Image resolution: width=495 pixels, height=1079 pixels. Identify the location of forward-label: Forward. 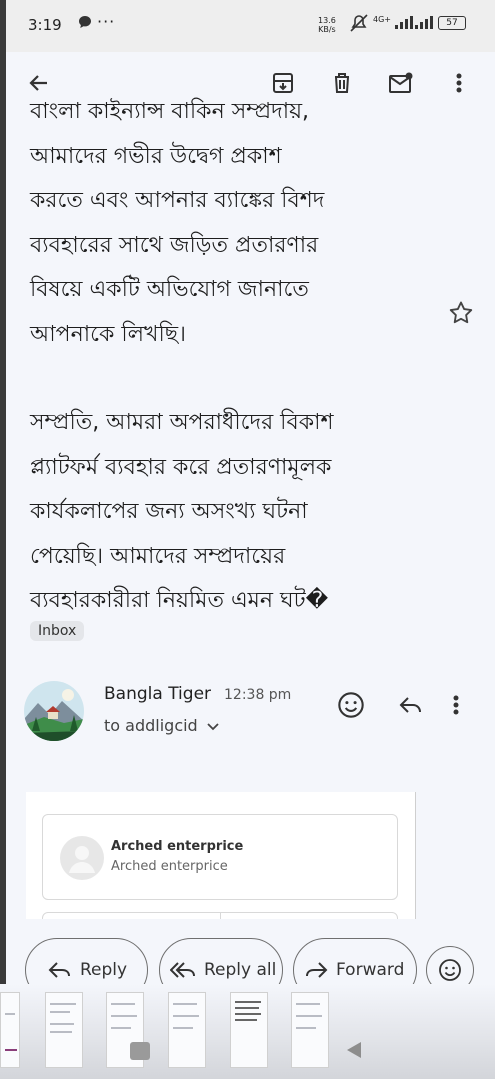
(370, 970).